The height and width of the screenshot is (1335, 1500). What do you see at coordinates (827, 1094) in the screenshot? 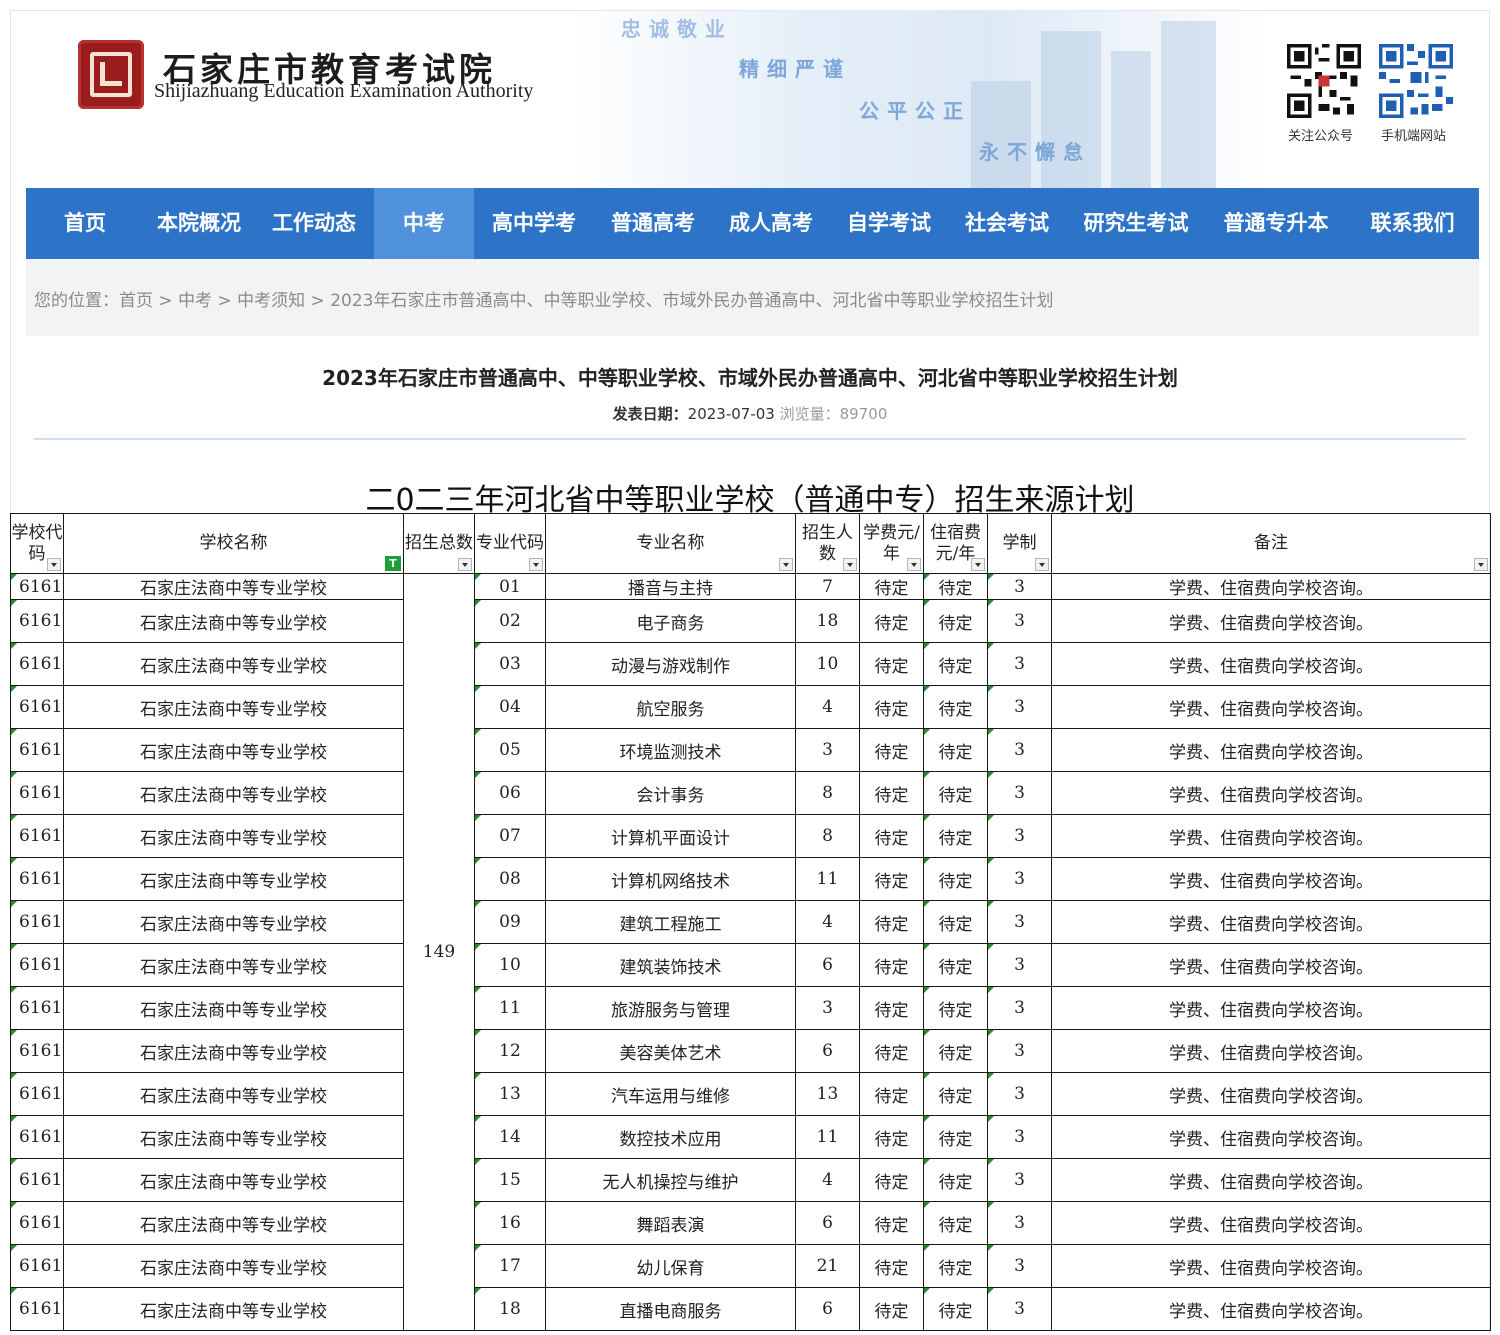
I see `cell-count: 13` at bounding box center [827, 1094].